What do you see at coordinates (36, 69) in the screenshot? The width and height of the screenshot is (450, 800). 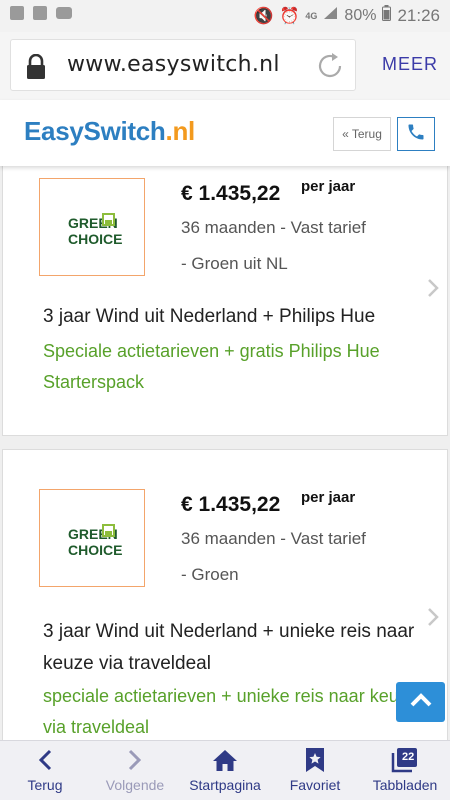 I see `lock-icon` at bounding box center [36, 69].